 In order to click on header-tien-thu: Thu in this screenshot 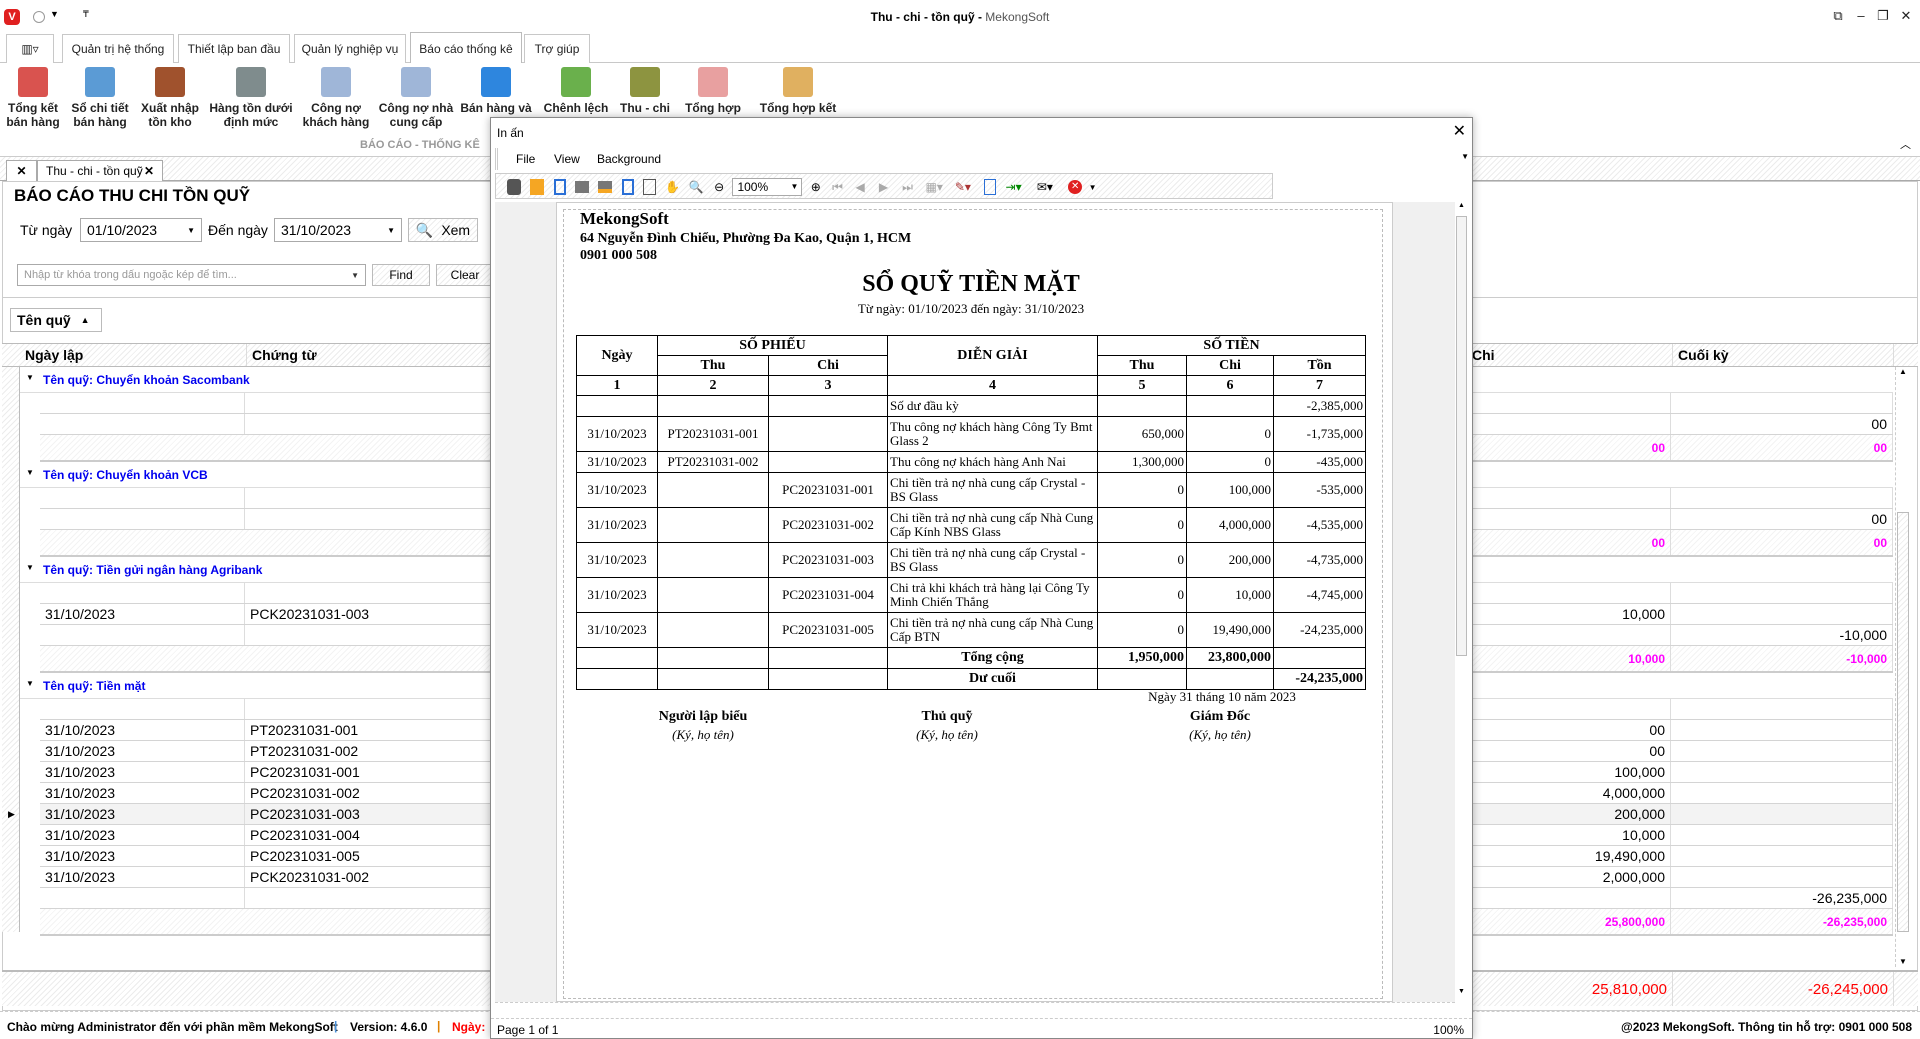, I will do `click(1142, 365)`.